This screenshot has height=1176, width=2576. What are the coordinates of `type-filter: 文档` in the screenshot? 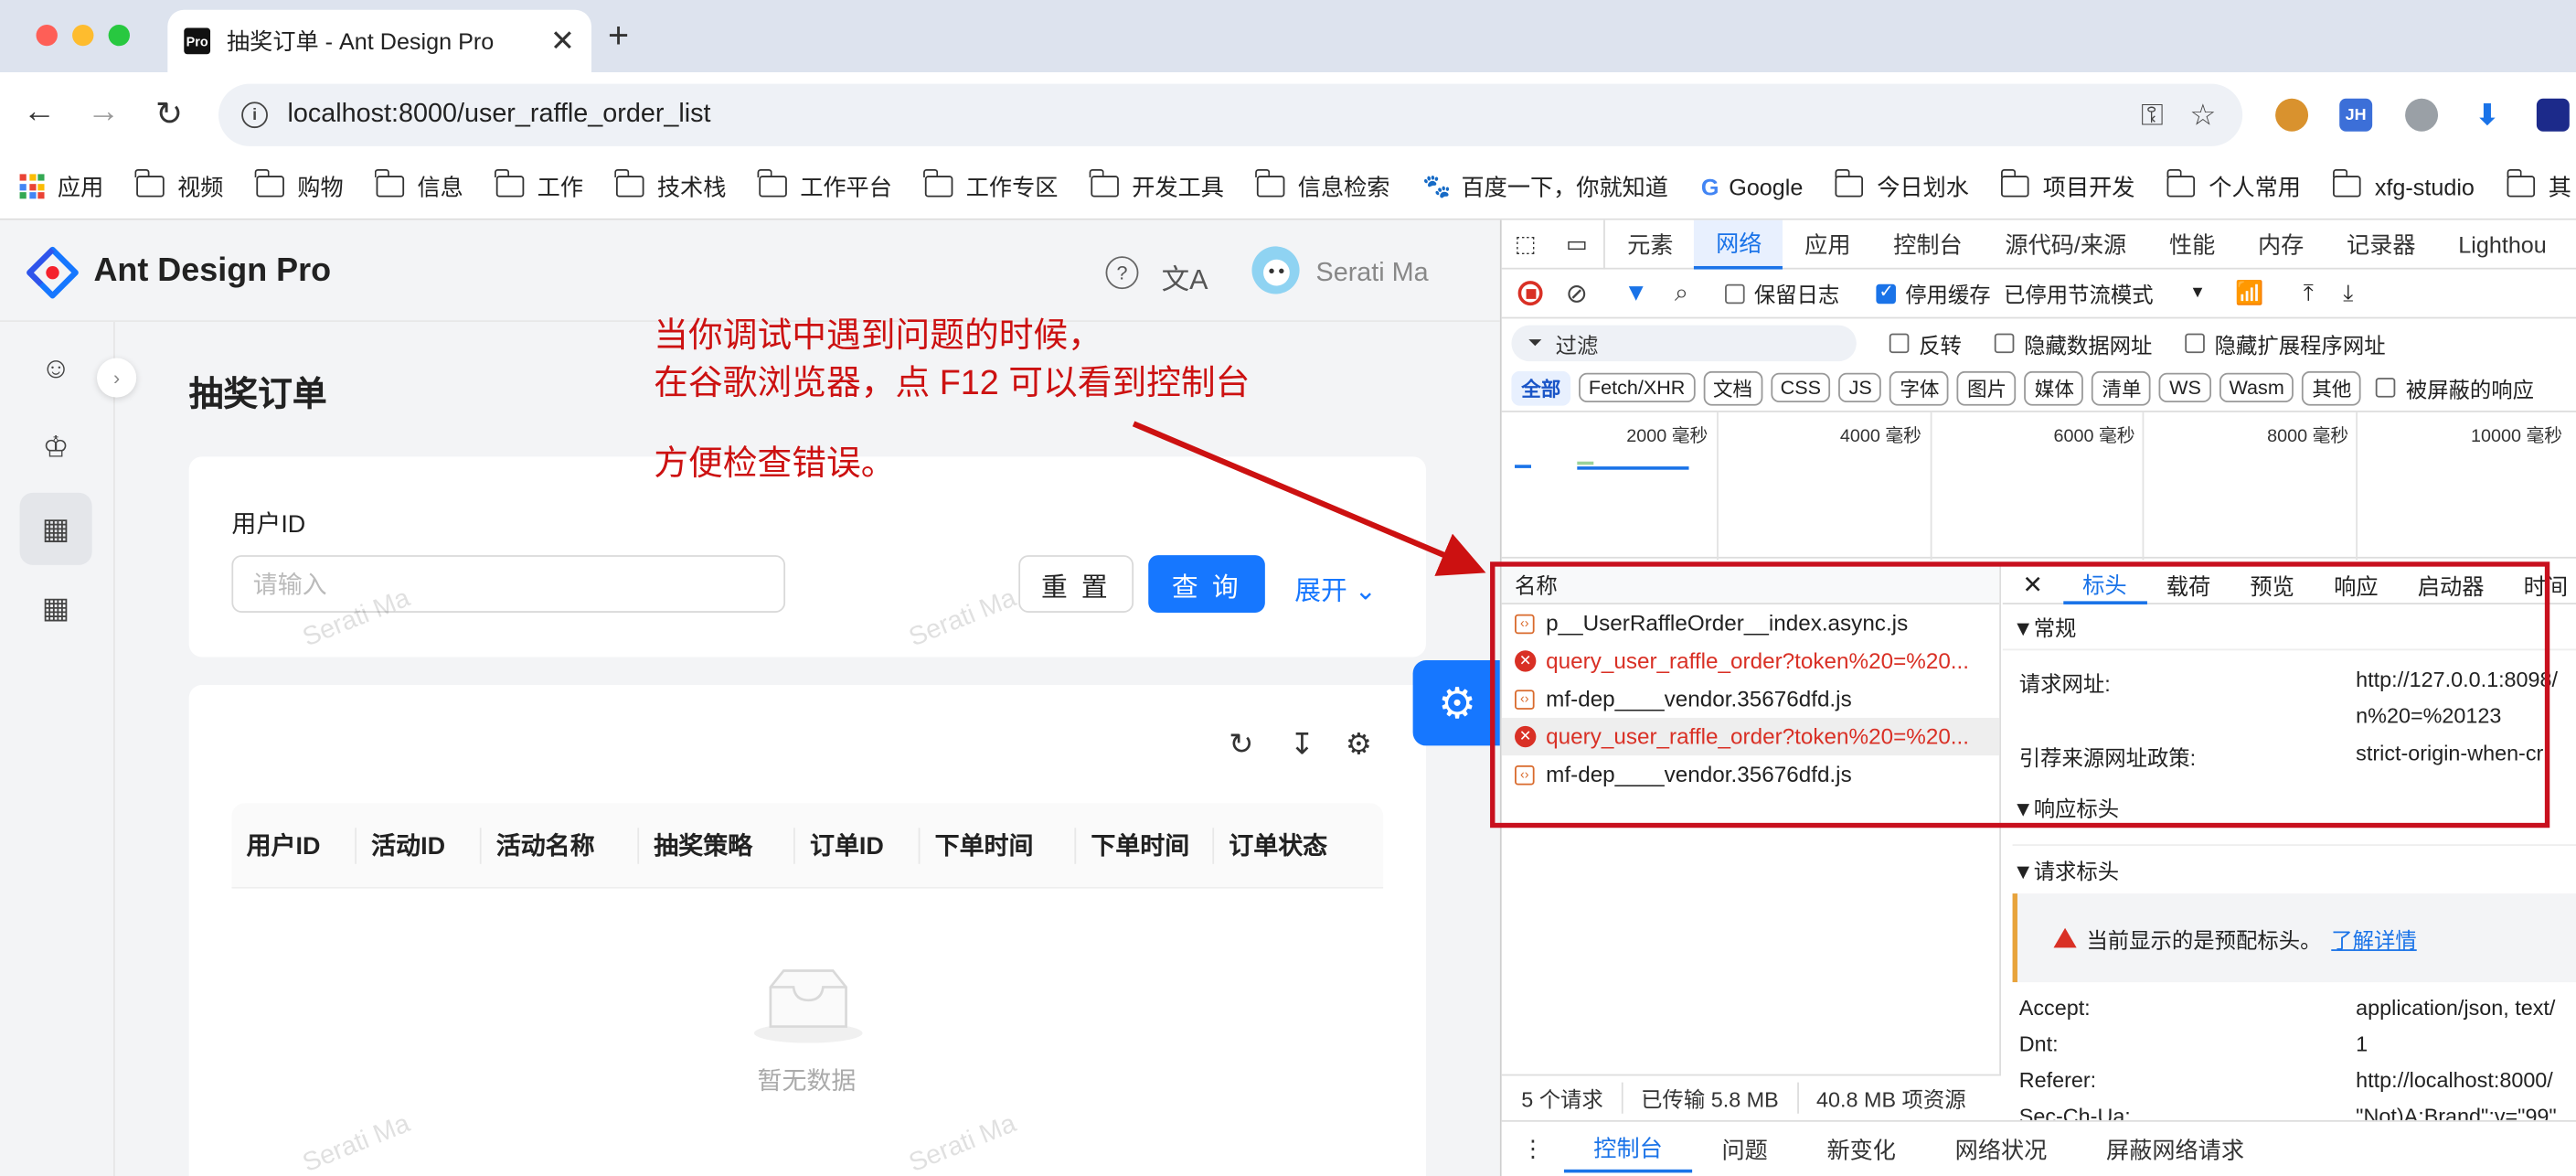 It's located at (1733, 387).